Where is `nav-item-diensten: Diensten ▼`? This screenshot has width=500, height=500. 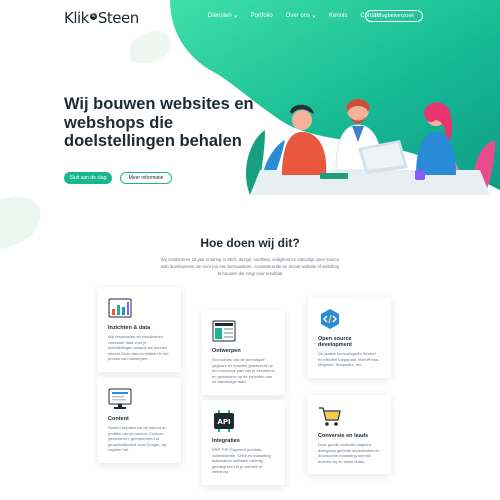 nav-item-diensten: Diensten ▼ is located at coordinates (223, 16).